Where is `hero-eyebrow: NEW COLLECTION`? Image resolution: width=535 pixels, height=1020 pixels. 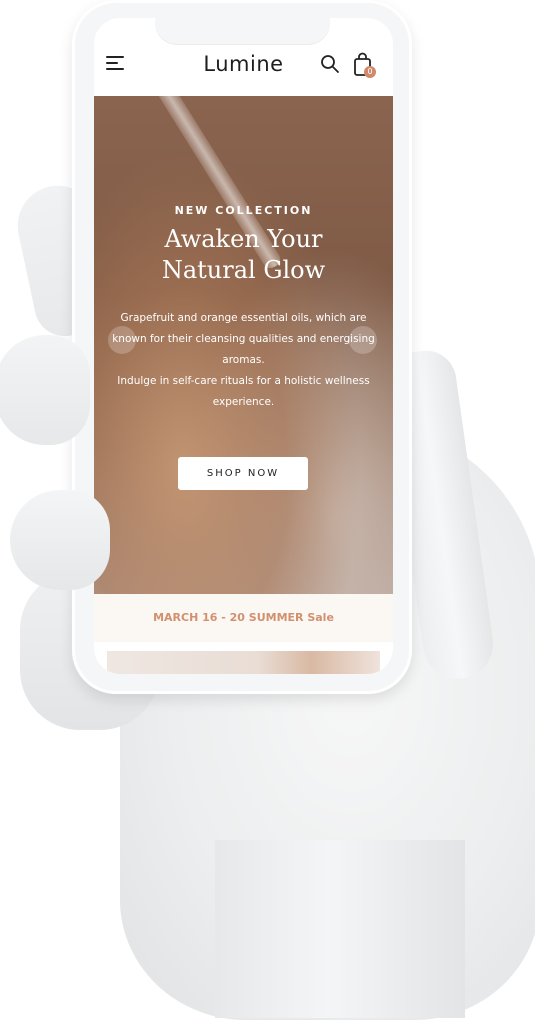
hero-eyebrow: NEW COLLECTION is located at coordinates (243, 210).